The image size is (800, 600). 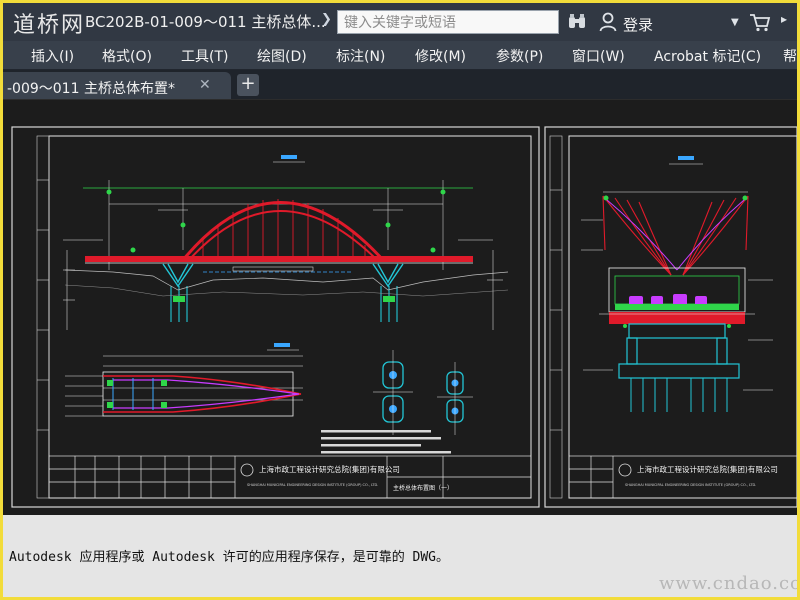 I want to click on site-logo: 道桥网, so click(x=49, y=25).